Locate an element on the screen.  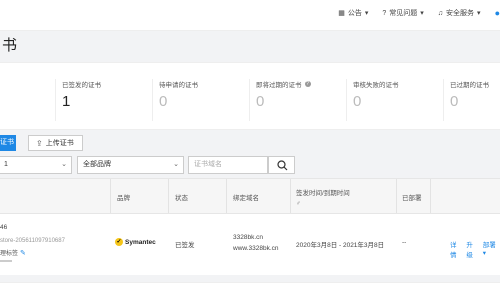
header-status: 状态 is located at coordinates (181, 198).